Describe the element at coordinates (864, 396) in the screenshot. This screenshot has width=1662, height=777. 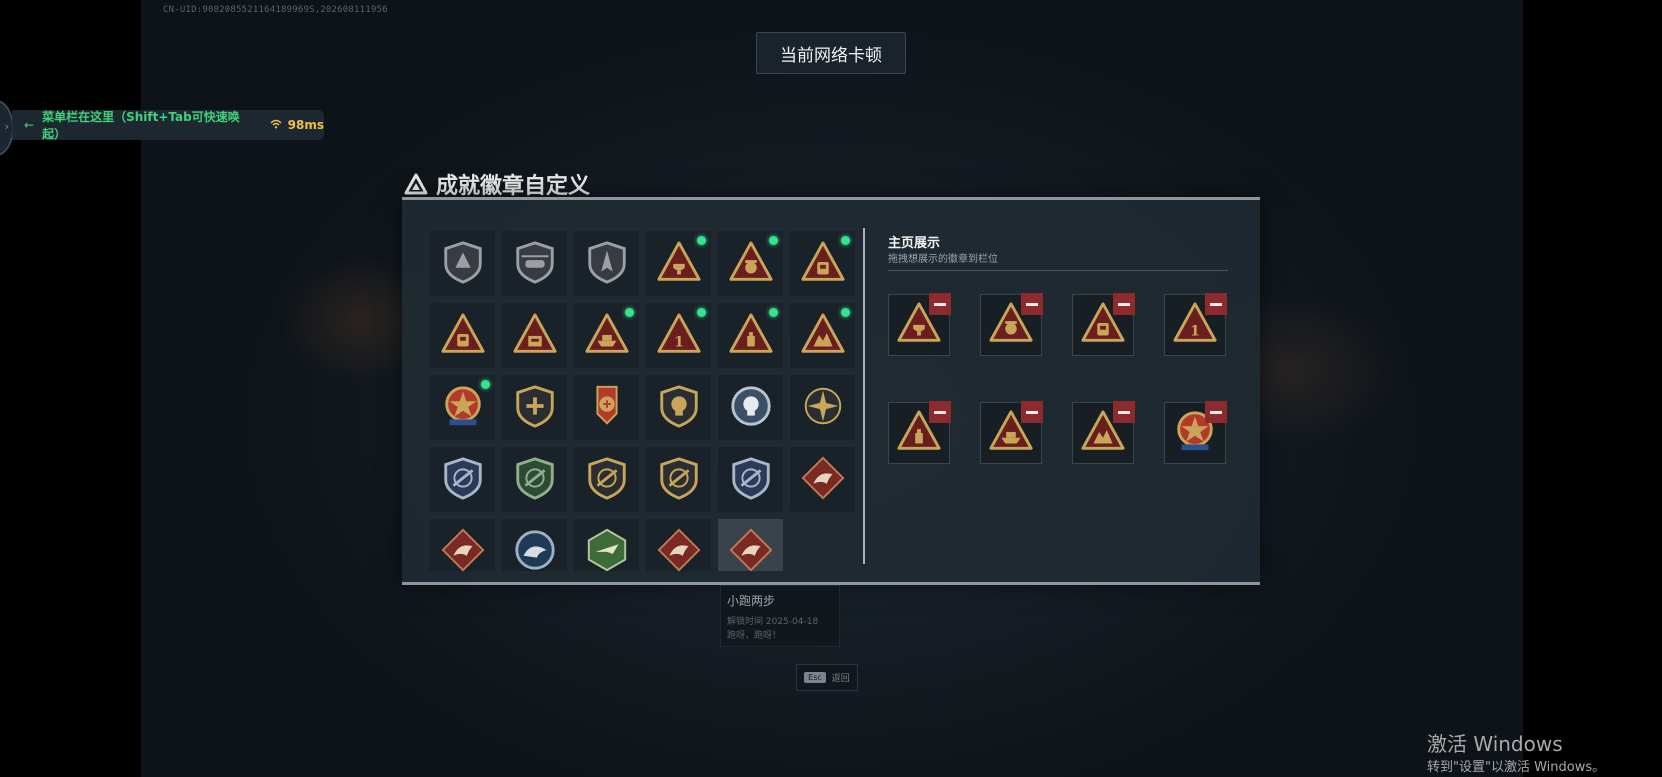
I see `panel-divider` at that location.